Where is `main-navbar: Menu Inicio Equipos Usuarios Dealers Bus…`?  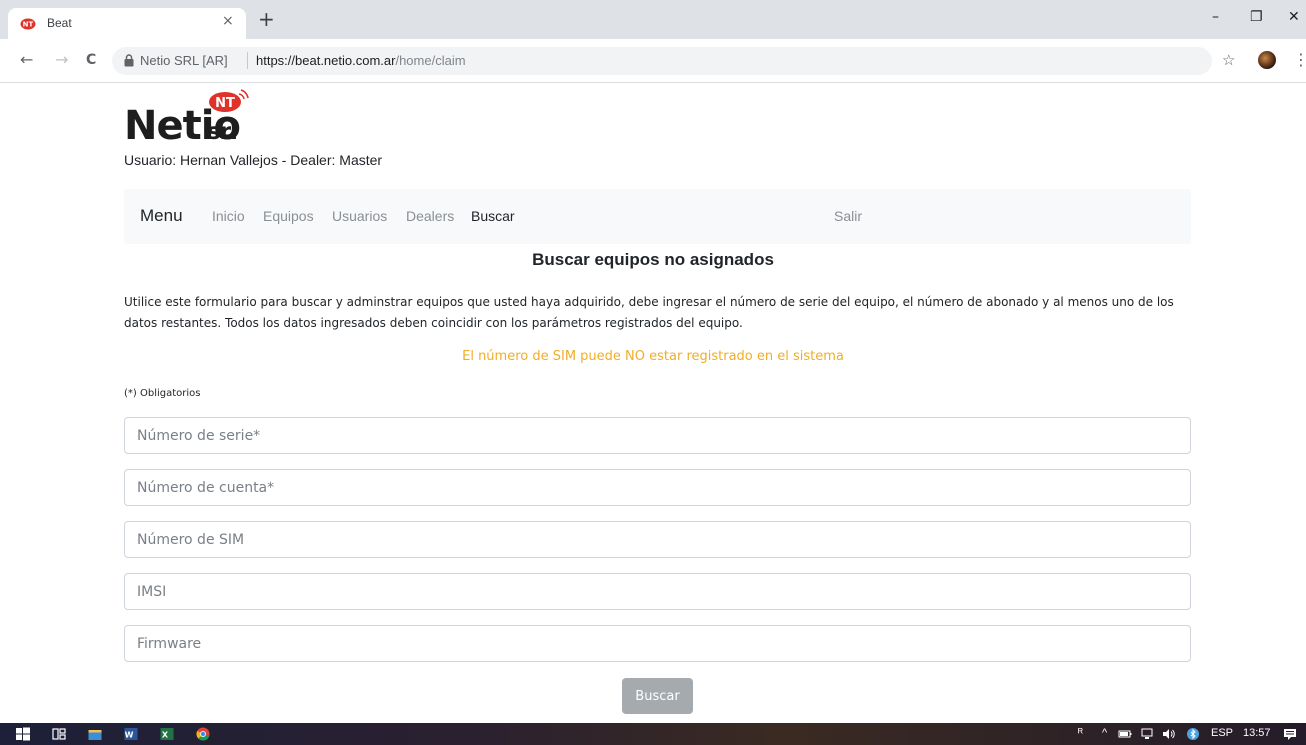 main-navbar: Menu Inicio Equipos Usuarios Dealers Bus… is located at coordinates (657, 216).